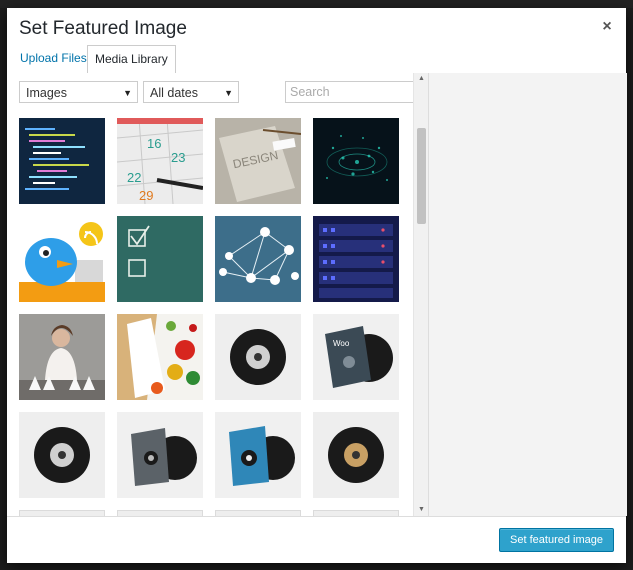 Image resolution: width=633 pixels, height=570 pixels. Describe the element at coordinates (62, 259) in the screenshot. I see `media-item-bird-laptop` at that location.